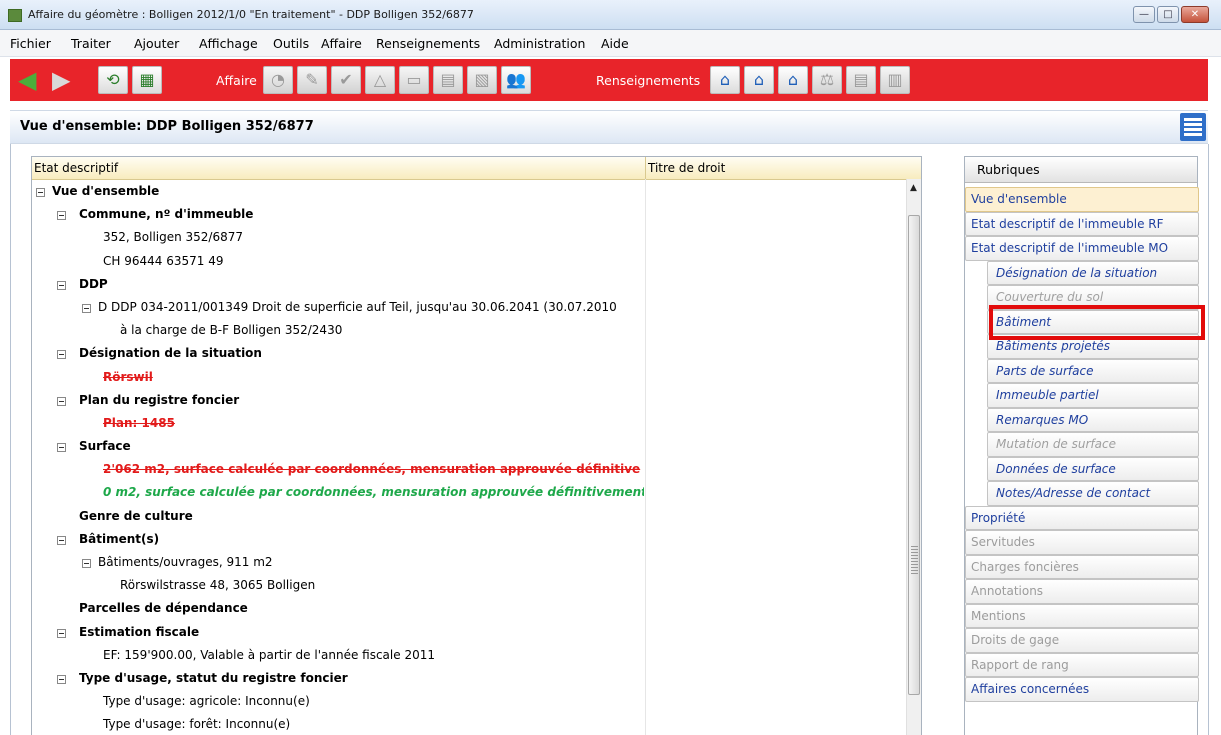 This screenshot has height=735, width=1221. I want to click on tree-row-label: Surface, so click(105, 446).